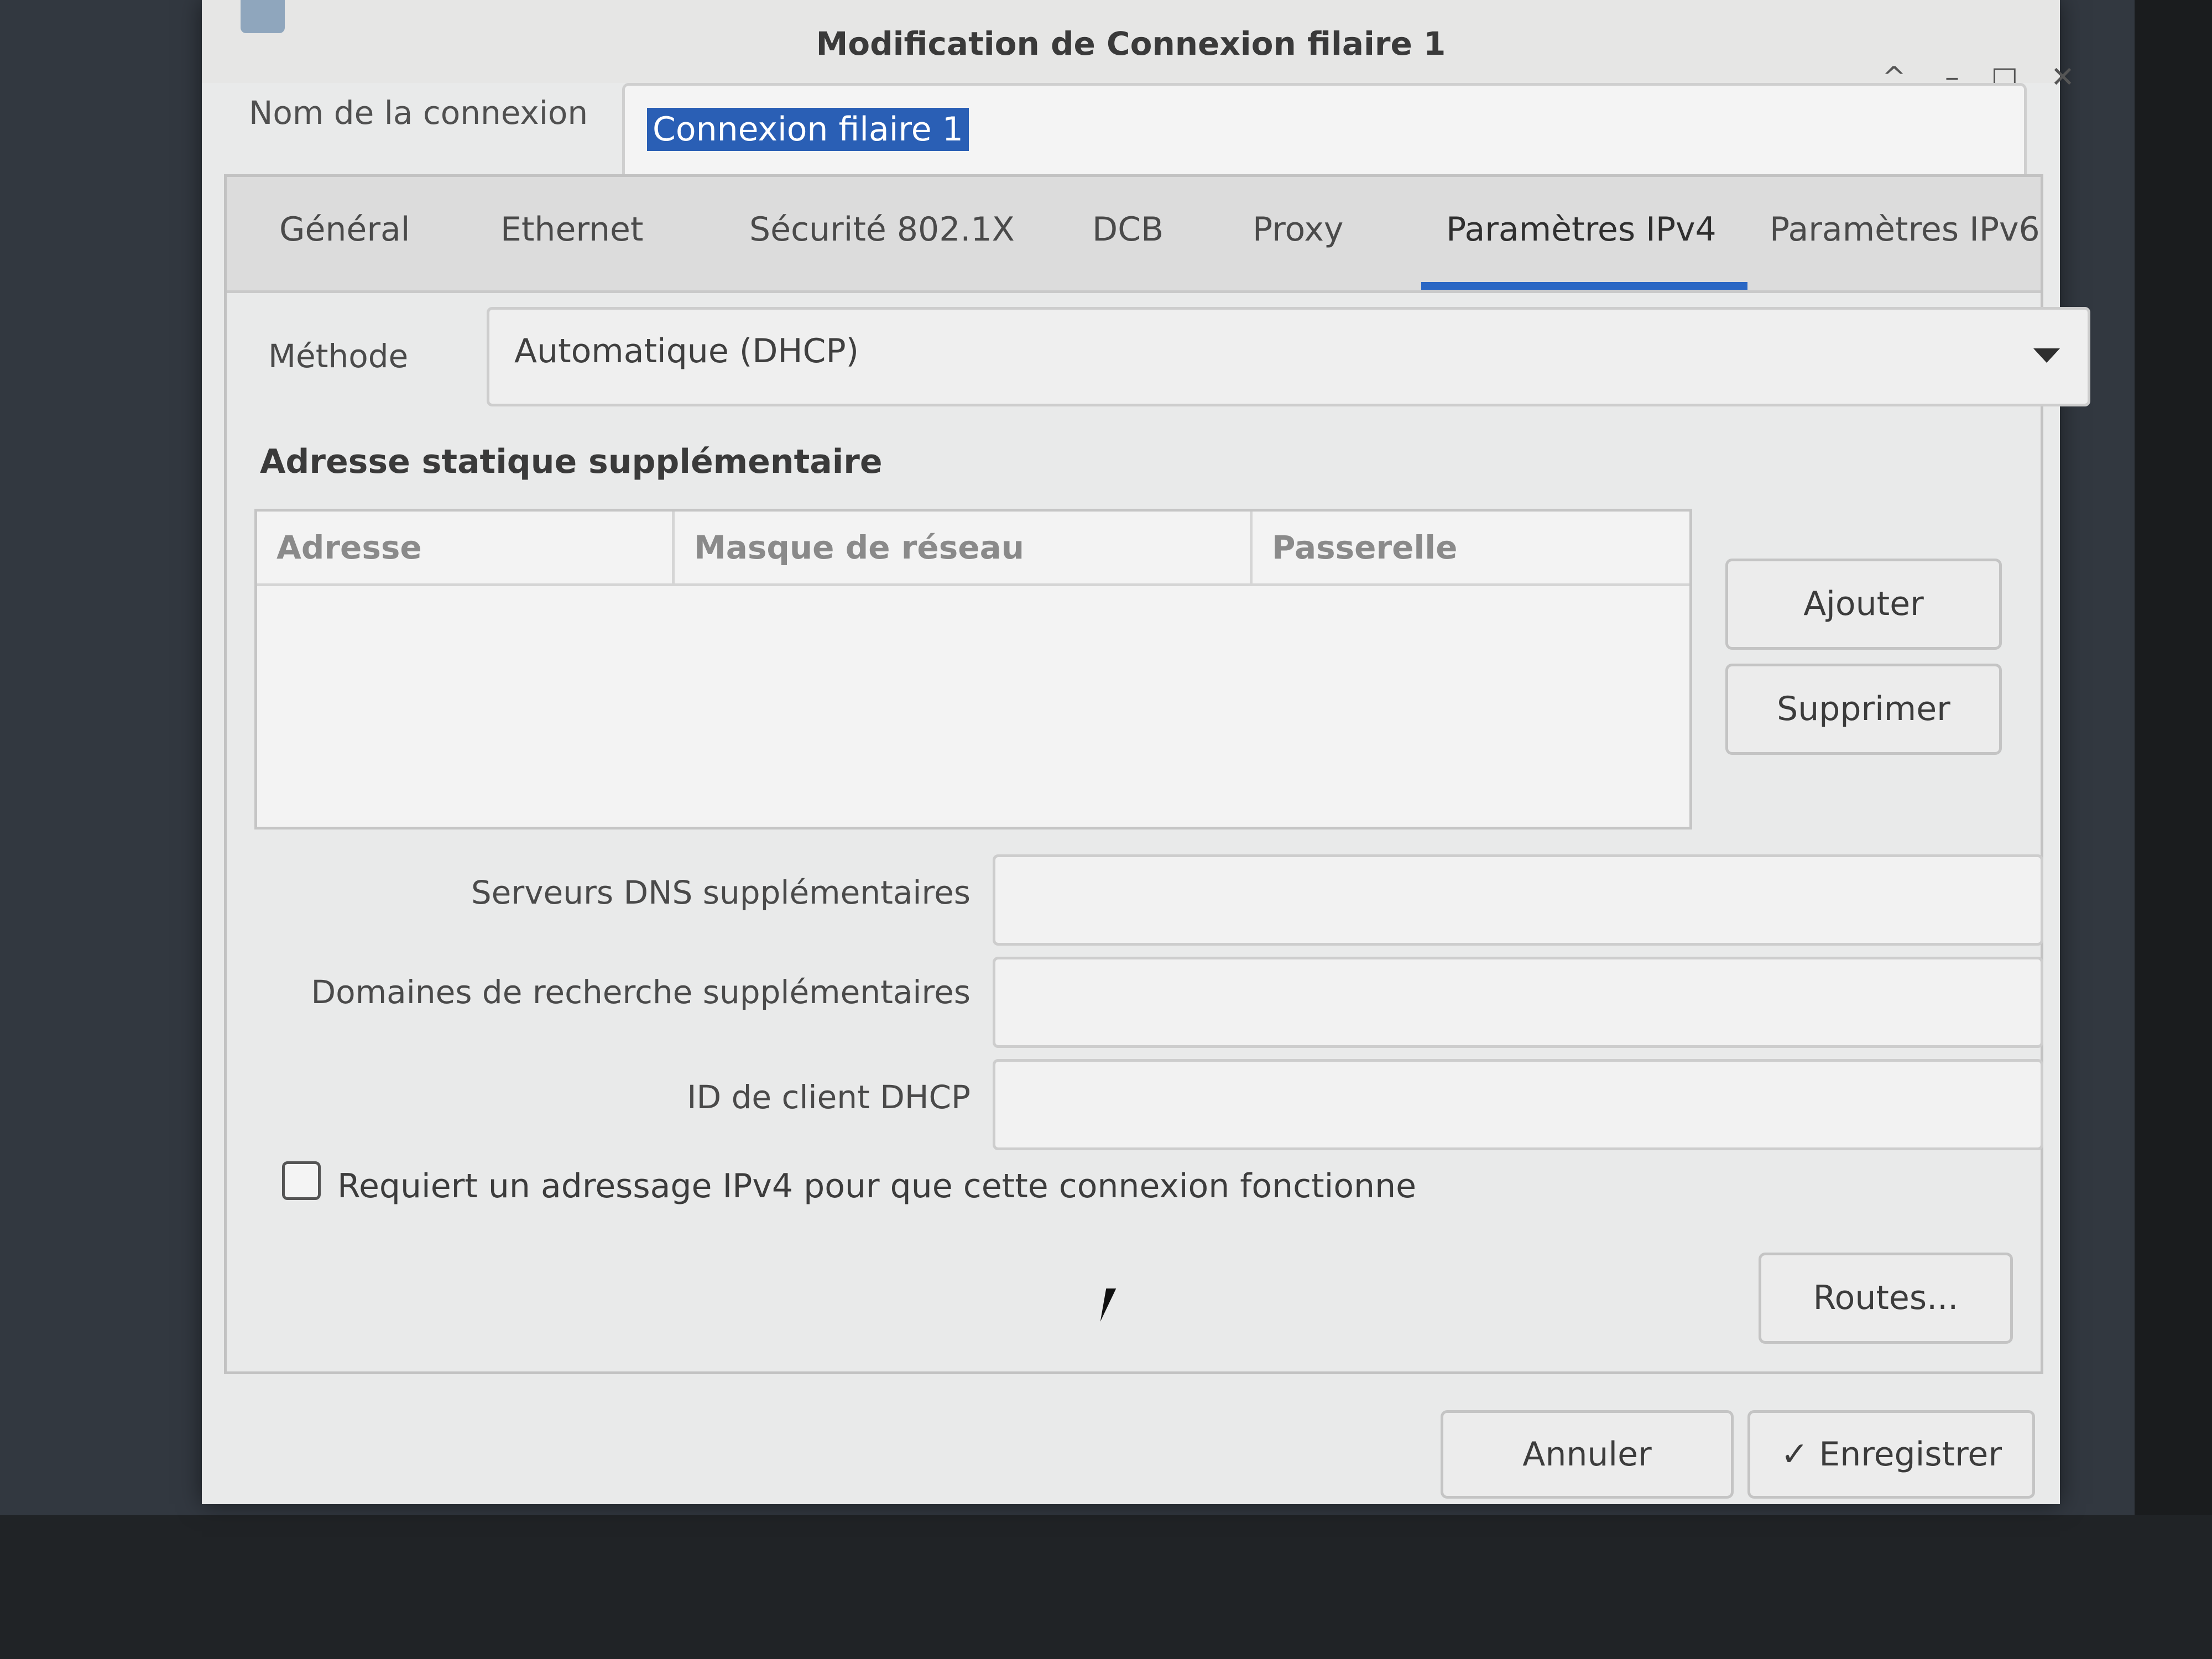 This screenshot has width=2212, height=1659. I want to click on tab-ethernet: Ethernet, so click(572, 230).